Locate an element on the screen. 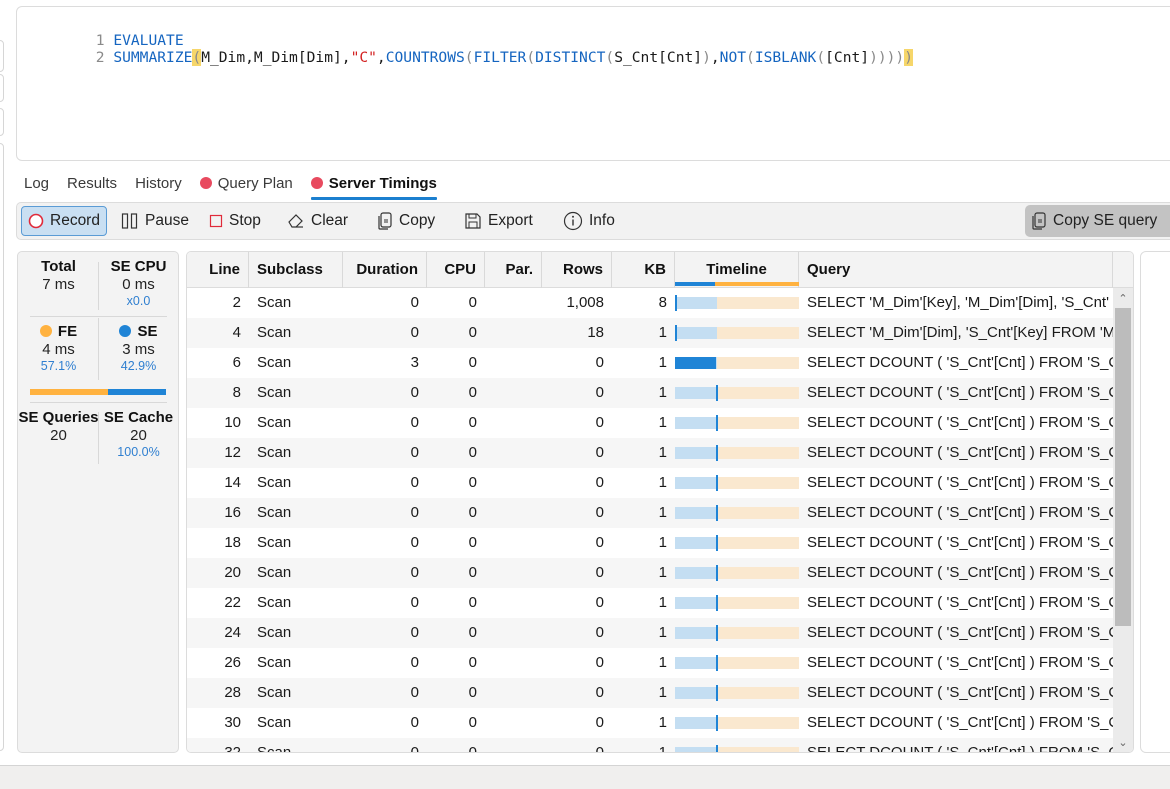 The width and height of the screenshot is (1170, 789). tab-server-timings: Server Timings is located at coordinates (373, 185).